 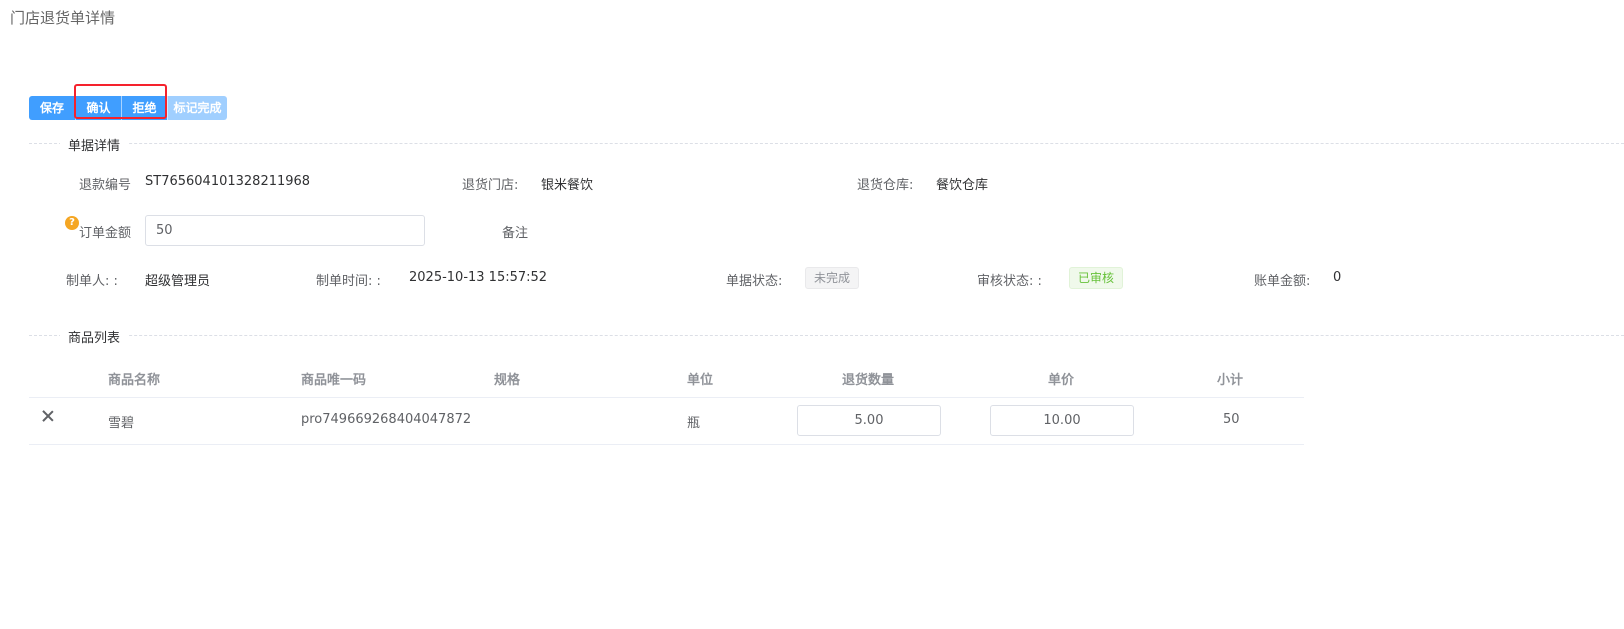 I want to click on return-qty-input, so click(x=869, y=420).